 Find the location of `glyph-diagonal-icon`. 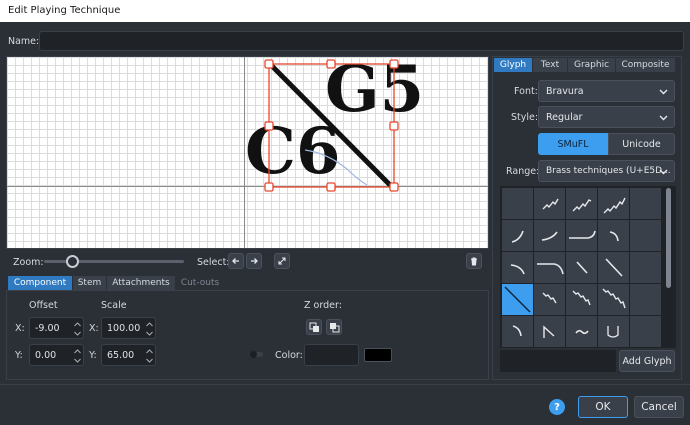

glyph-diagonal-icon is located at coordinates (517, 299).